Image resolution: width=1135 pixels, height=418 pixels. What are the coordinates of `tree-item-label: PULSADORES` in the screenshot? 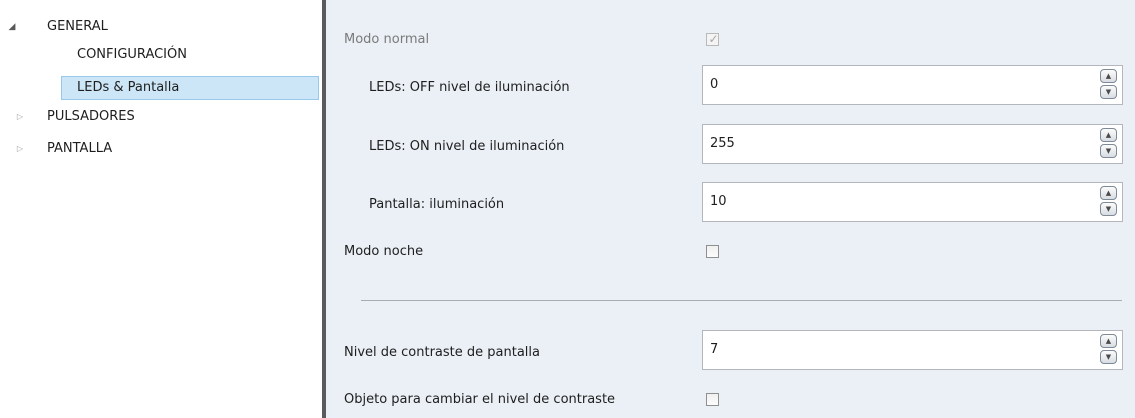 It's located at (91, 116).